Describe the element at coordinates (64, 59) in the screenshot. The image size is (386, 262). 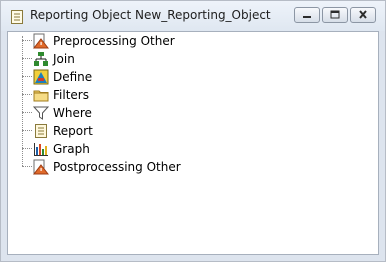
I see `tree-item-label: Join` at that location.